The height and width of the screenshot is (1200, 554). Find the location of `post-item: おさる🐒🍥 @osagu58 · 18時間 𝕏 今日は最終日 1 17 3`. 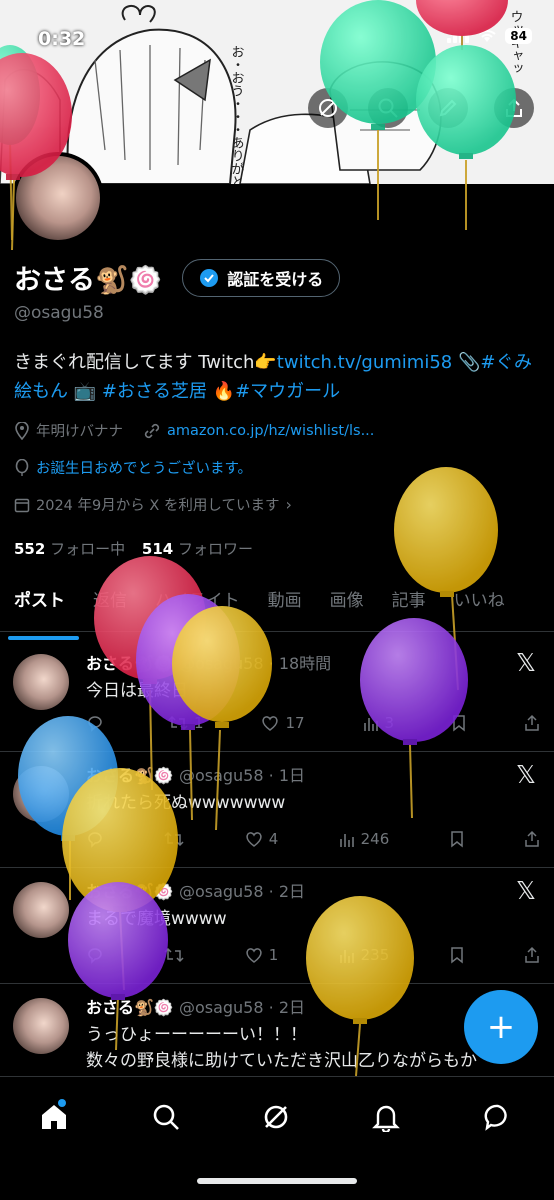

post-item: おさる🐒🍥 @osagu58 · 18時間 𝕏 今日は最終日 1 17 3 is located at coordinates (277, 696).